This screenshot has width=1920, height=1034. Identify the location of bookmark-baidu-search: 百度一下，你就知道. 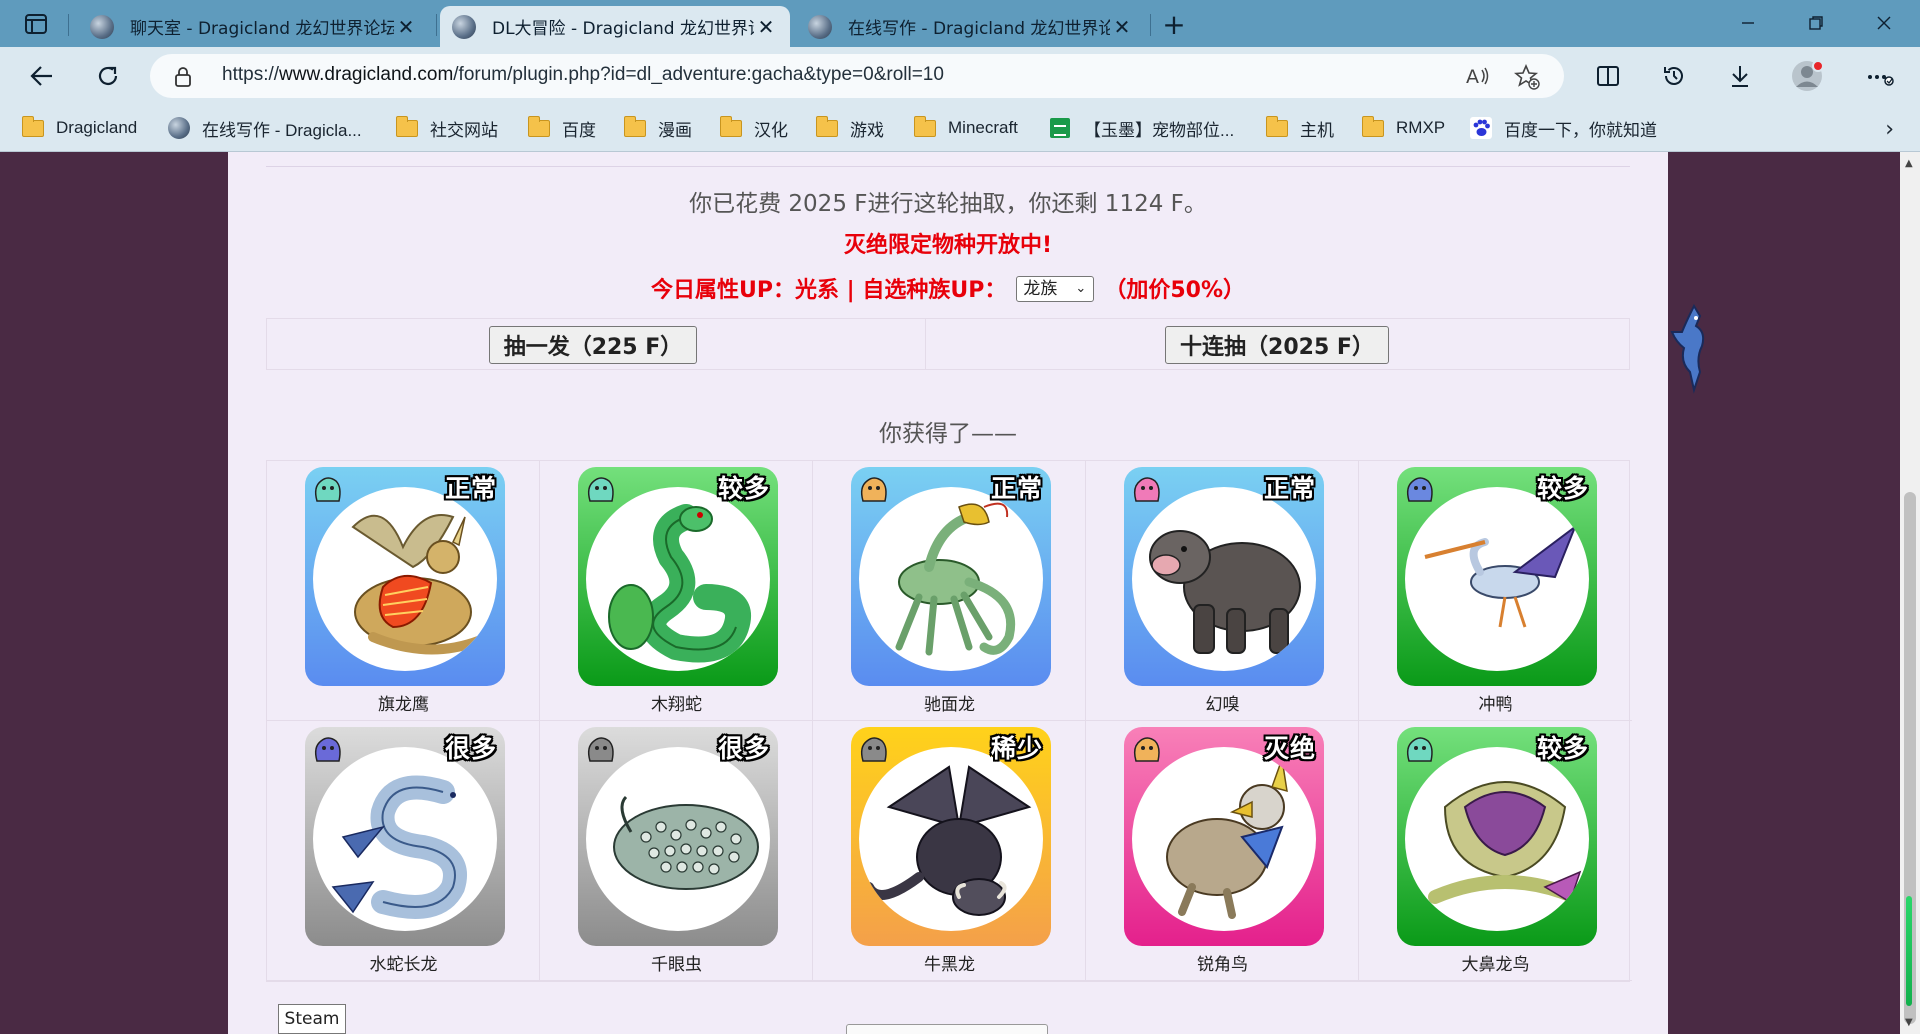
(1563, 128).